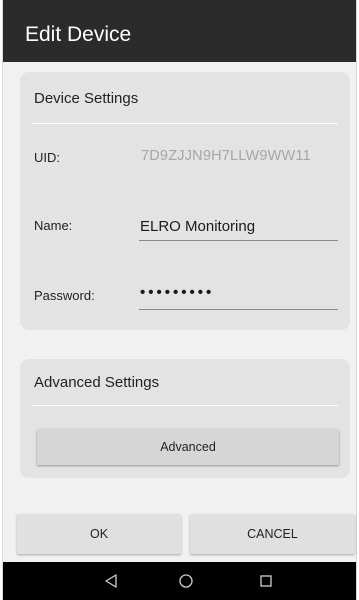 This screenshot has width=359, height=600. I want to click on back-icon, so click(111, 581).